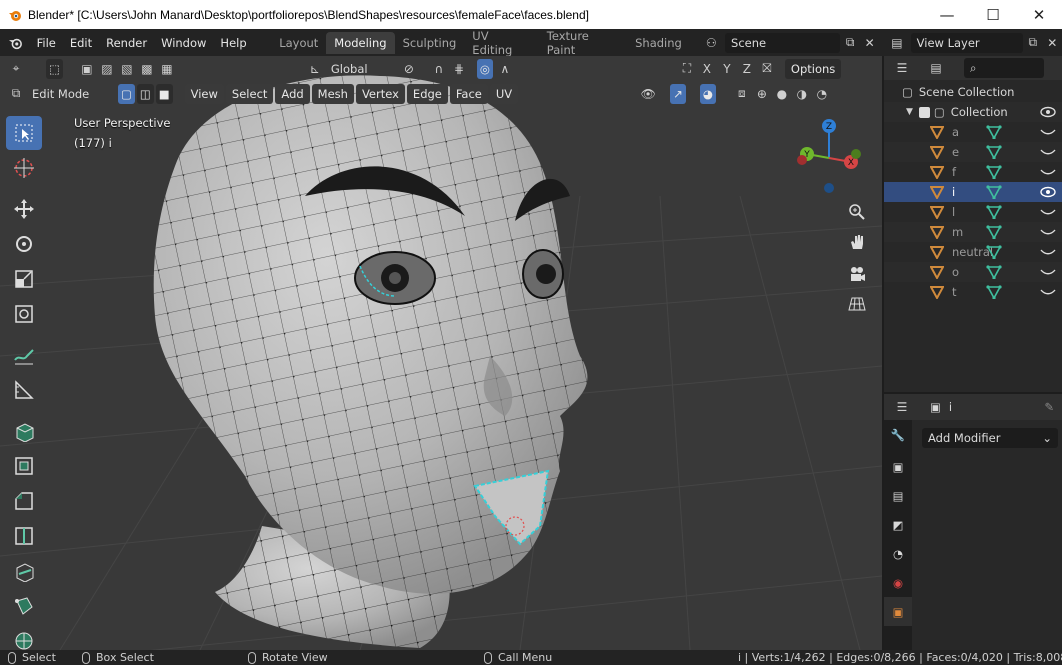 The image size is (1062, 665). What do you see at coordinates (993, 14) in the screenshot?
I see `maximize-button: ☐` at bounding box center [993, 14].